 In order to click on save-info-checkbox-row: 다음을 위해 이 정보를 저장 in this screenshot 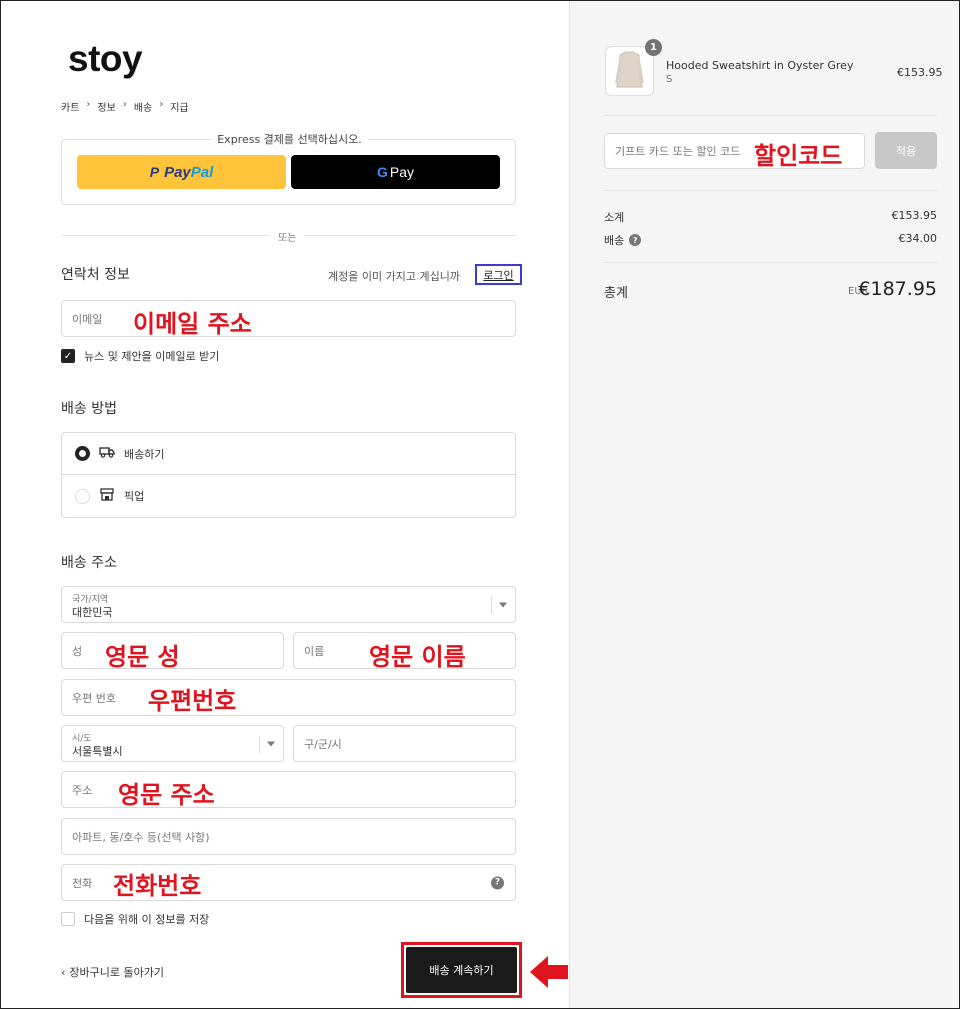, I will do `click(135, 919)`.